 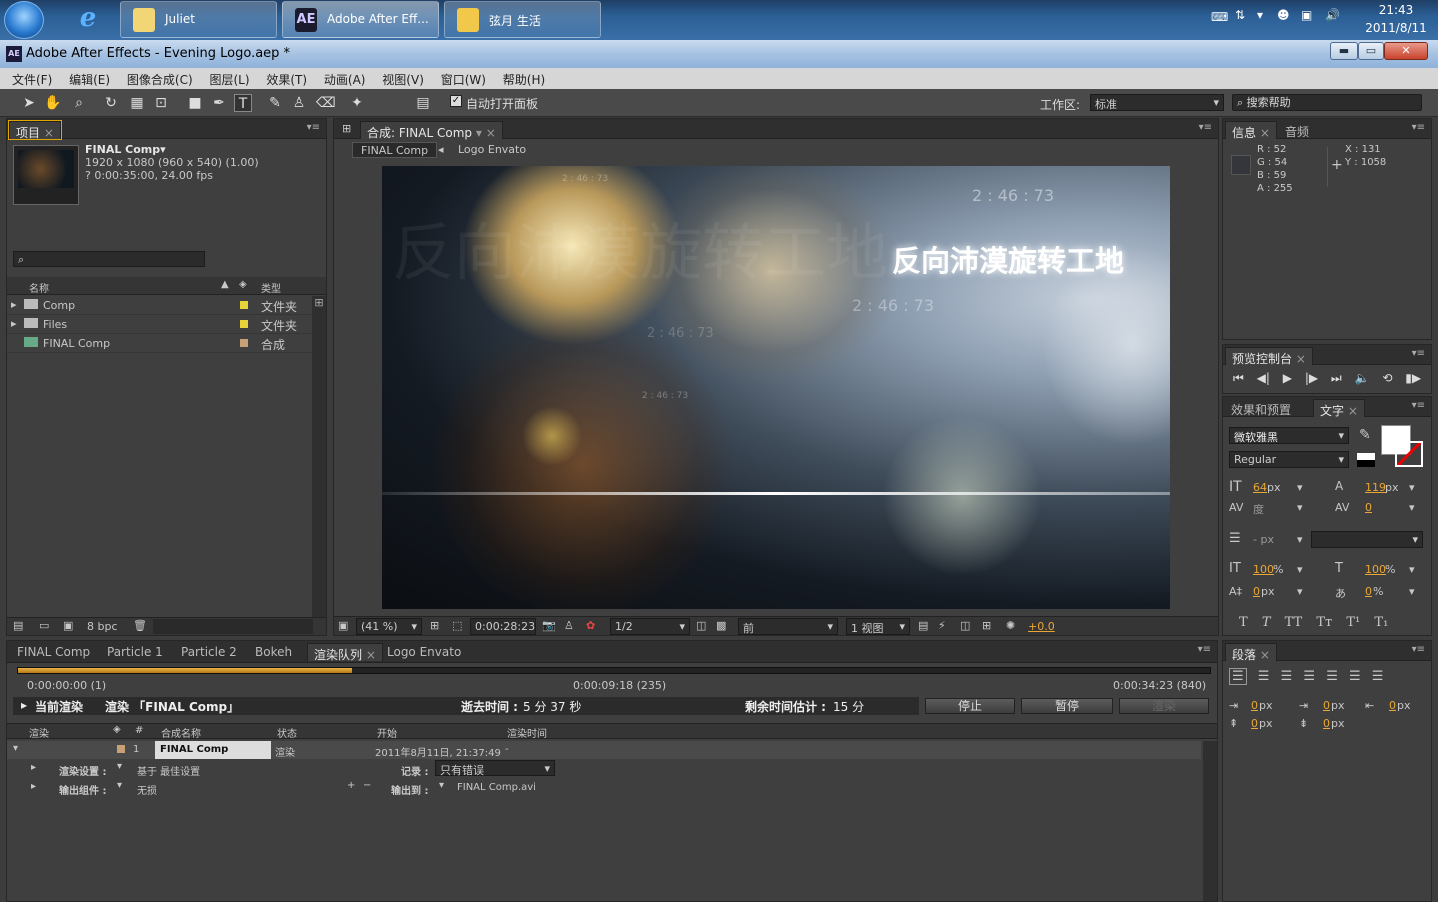 I want to click on font-family-dropdown: 微软雅黑, so click(x=1289, y=435).